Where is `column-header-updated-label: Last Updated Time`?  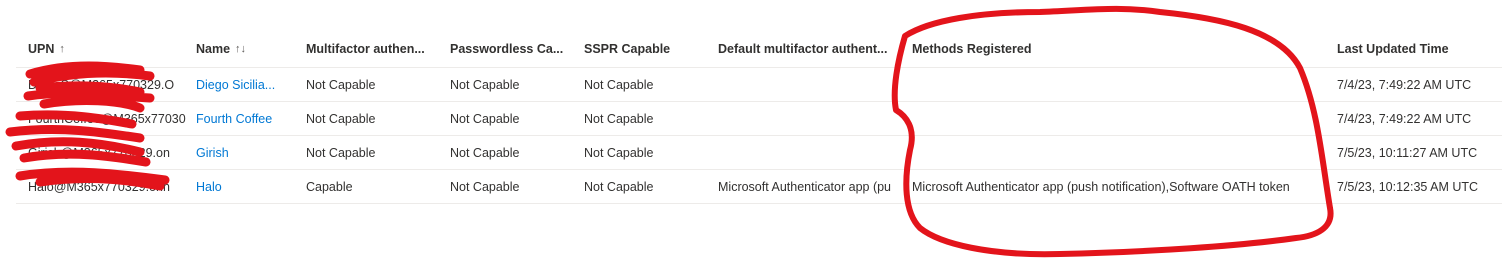
column-header-updated-label: Last Updated Time is located at coordinates (1393, 48).